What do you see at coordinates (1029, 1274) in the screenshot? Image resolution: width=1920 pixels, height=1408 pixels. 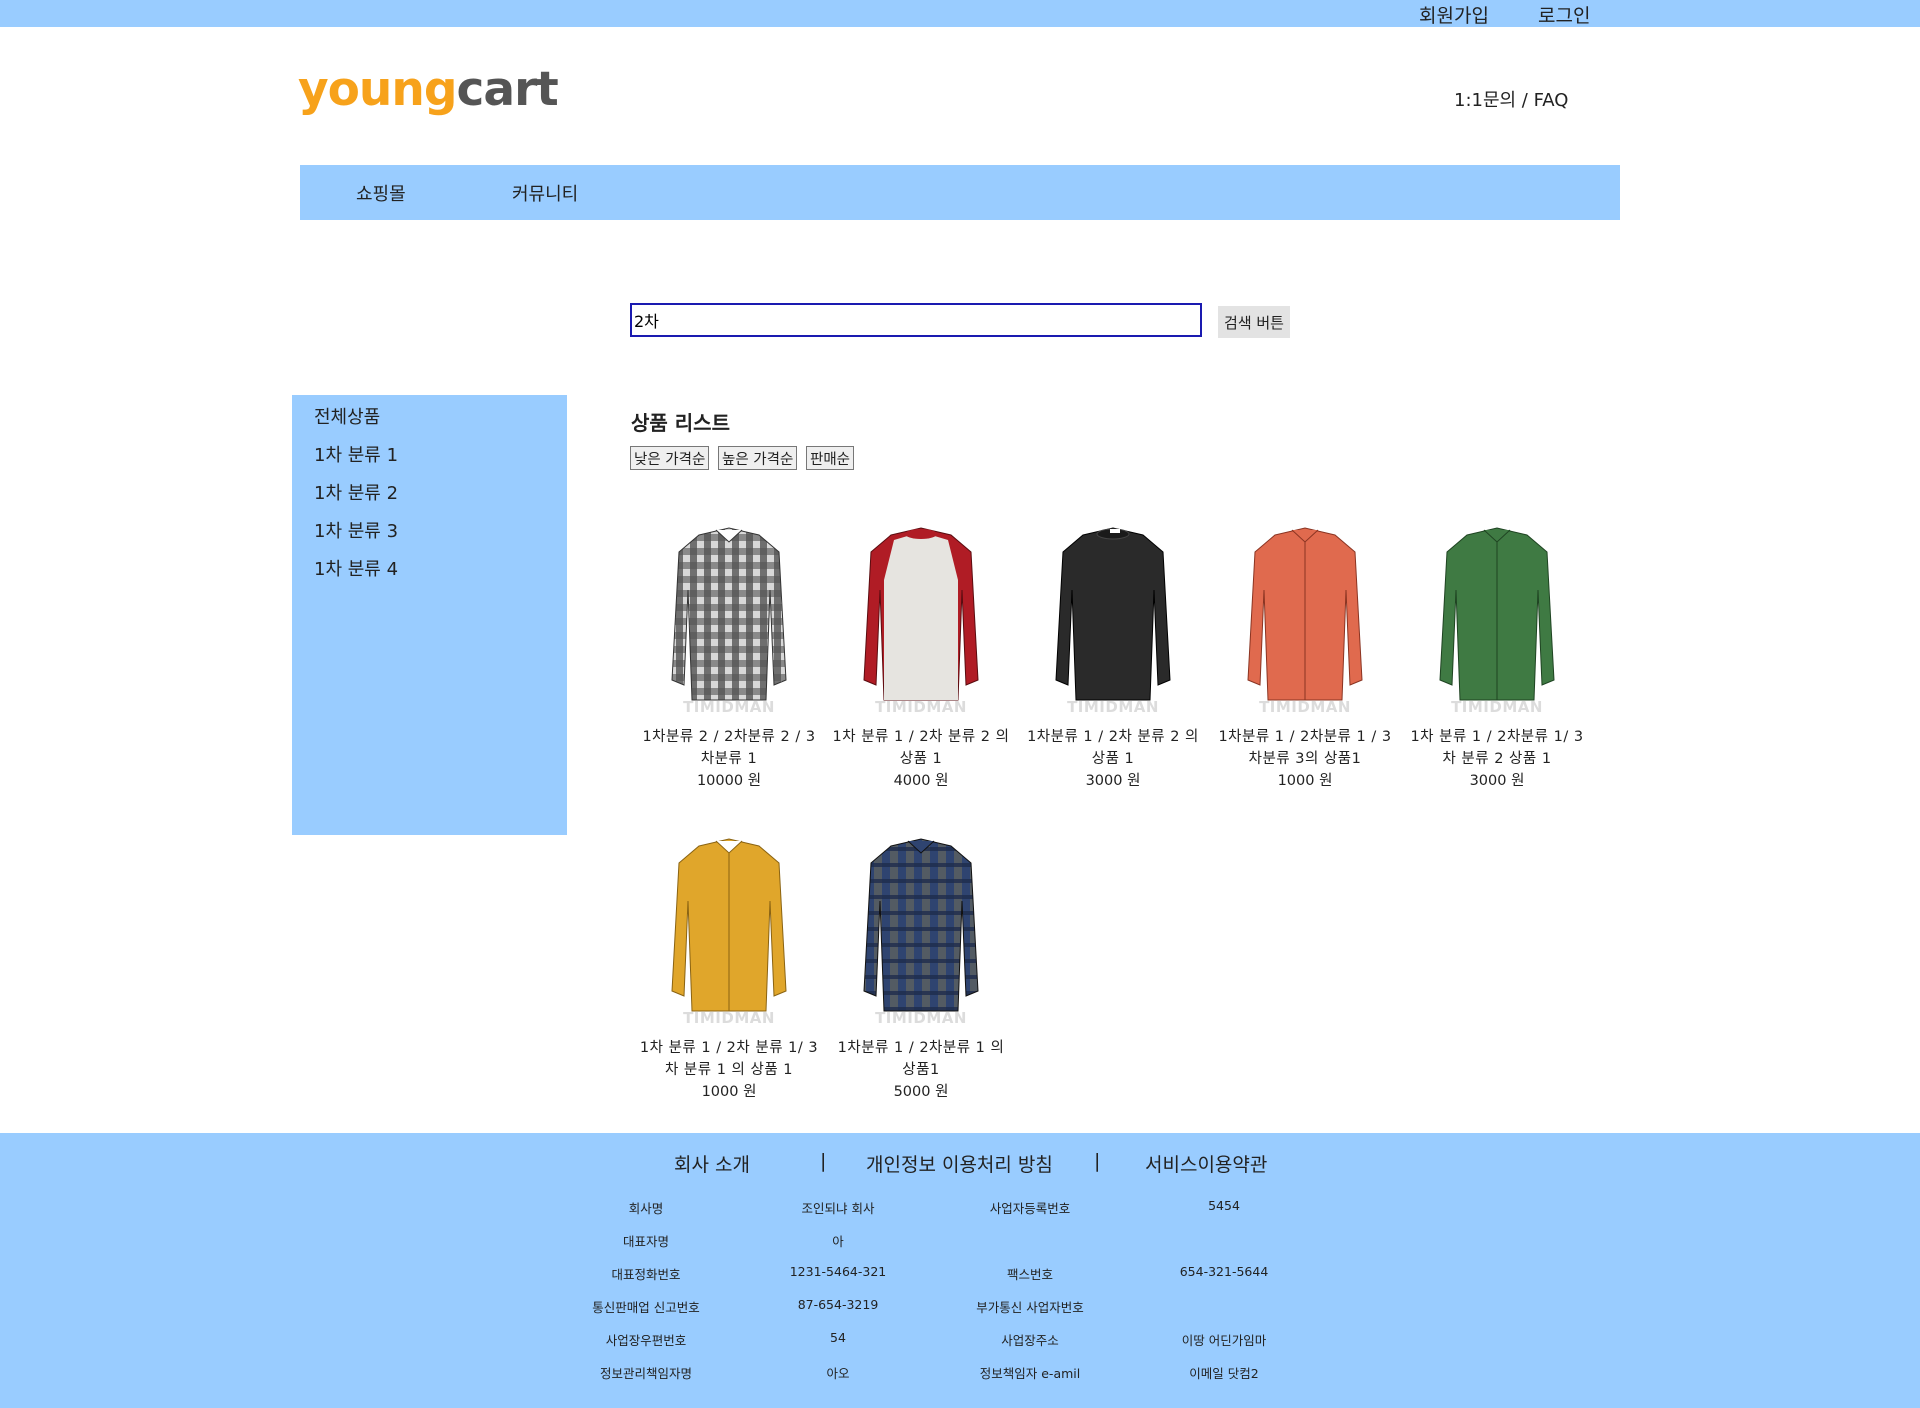 I see `footer-info-label: 팩스번호` at bounding box center [1029, 1274].